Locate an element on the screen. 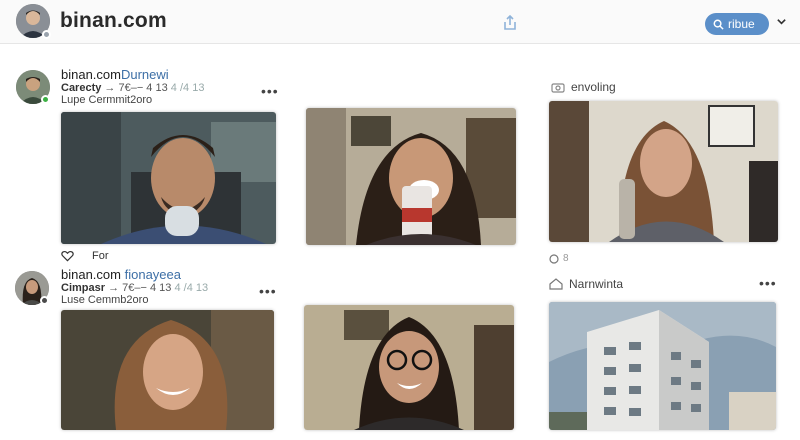 Image resolution: width=800 pixels, height=440 pixels. photo-apartment-building is located at coordinates (662, 366).